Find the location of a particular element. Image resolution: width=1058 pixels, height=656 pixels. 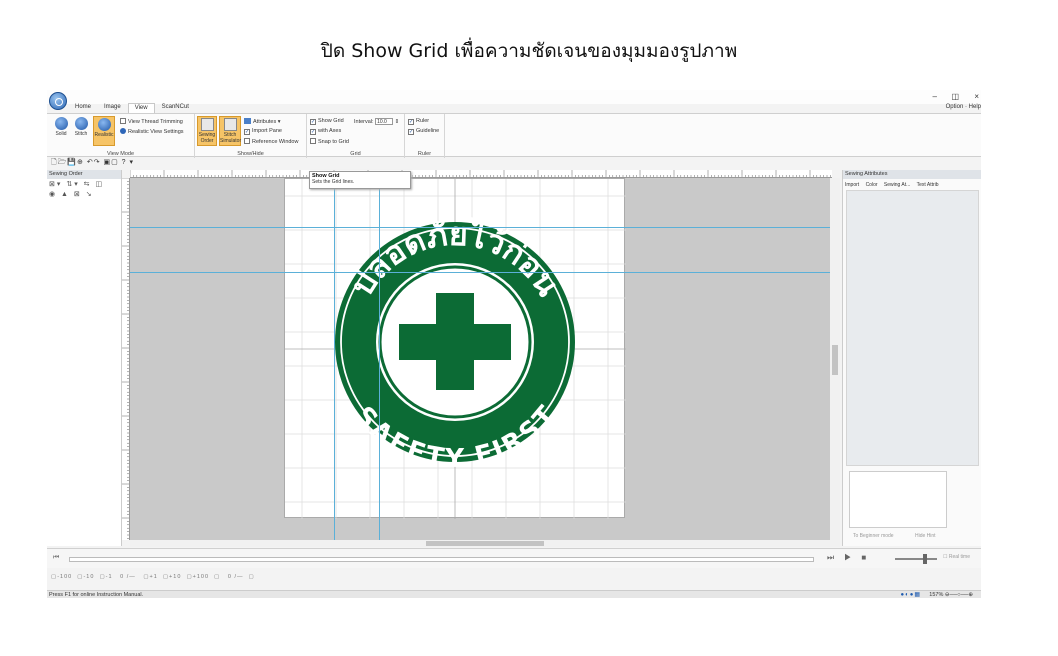

realistic-icon is located at coordinates (104, 124).